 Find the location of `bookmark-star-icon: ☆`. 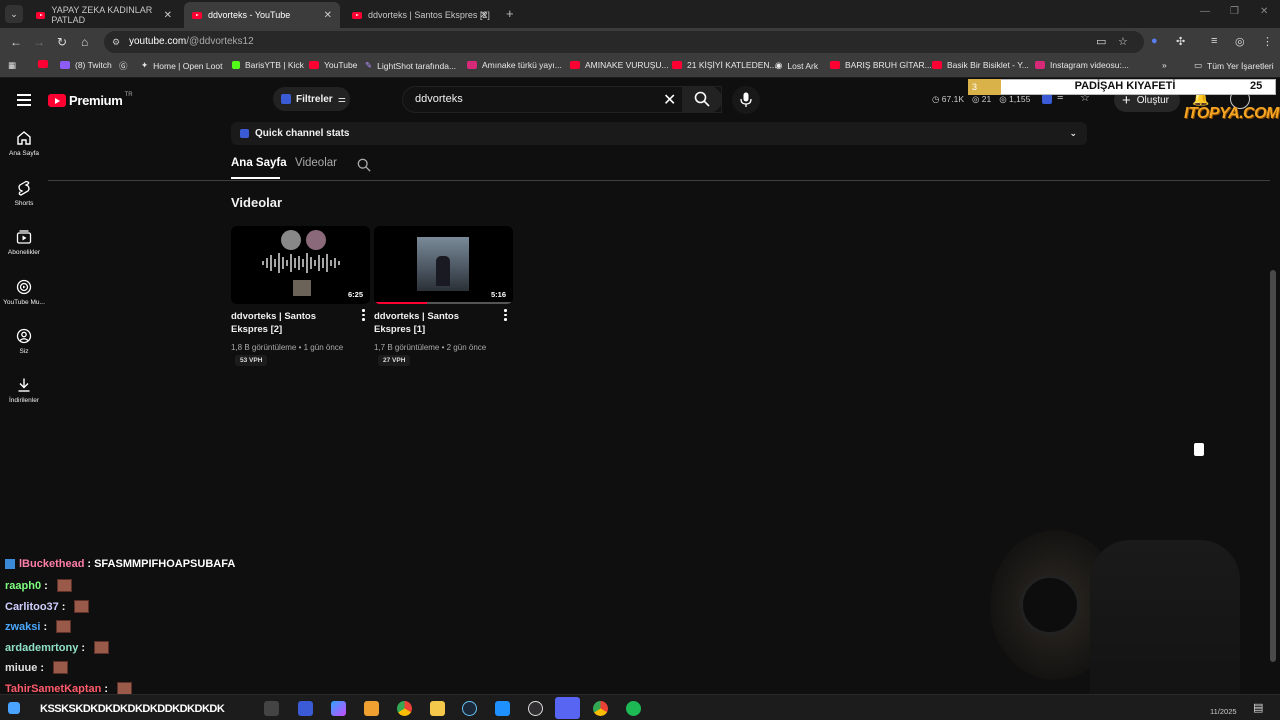

bookmark-star-icon: ☆ is located at coordinates (1123, 41).